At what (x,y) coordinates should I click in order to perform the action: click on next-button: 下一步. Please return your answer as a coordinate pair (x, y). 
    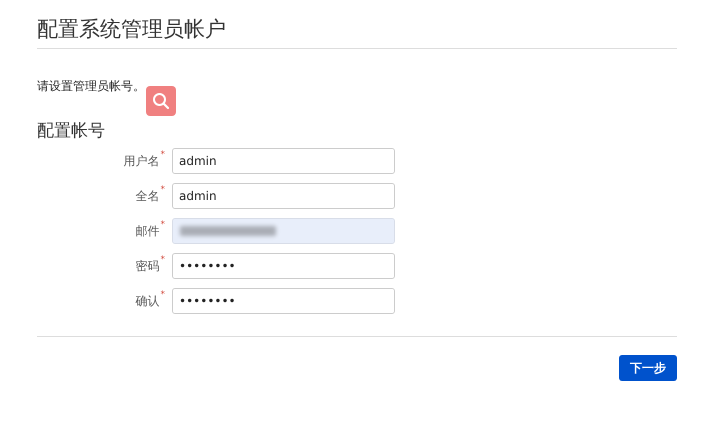
    Looking at the image, I should click on (648, 368).